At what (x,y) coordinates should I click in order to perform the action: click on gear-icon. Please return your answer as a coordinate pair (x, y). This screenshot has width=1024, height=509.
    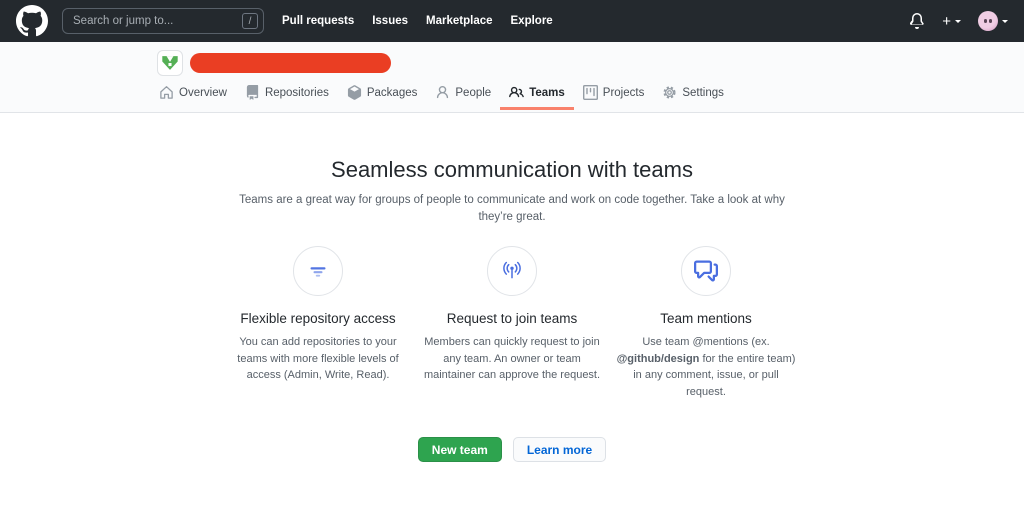
    Looking at the image, I should click on (669, 92).